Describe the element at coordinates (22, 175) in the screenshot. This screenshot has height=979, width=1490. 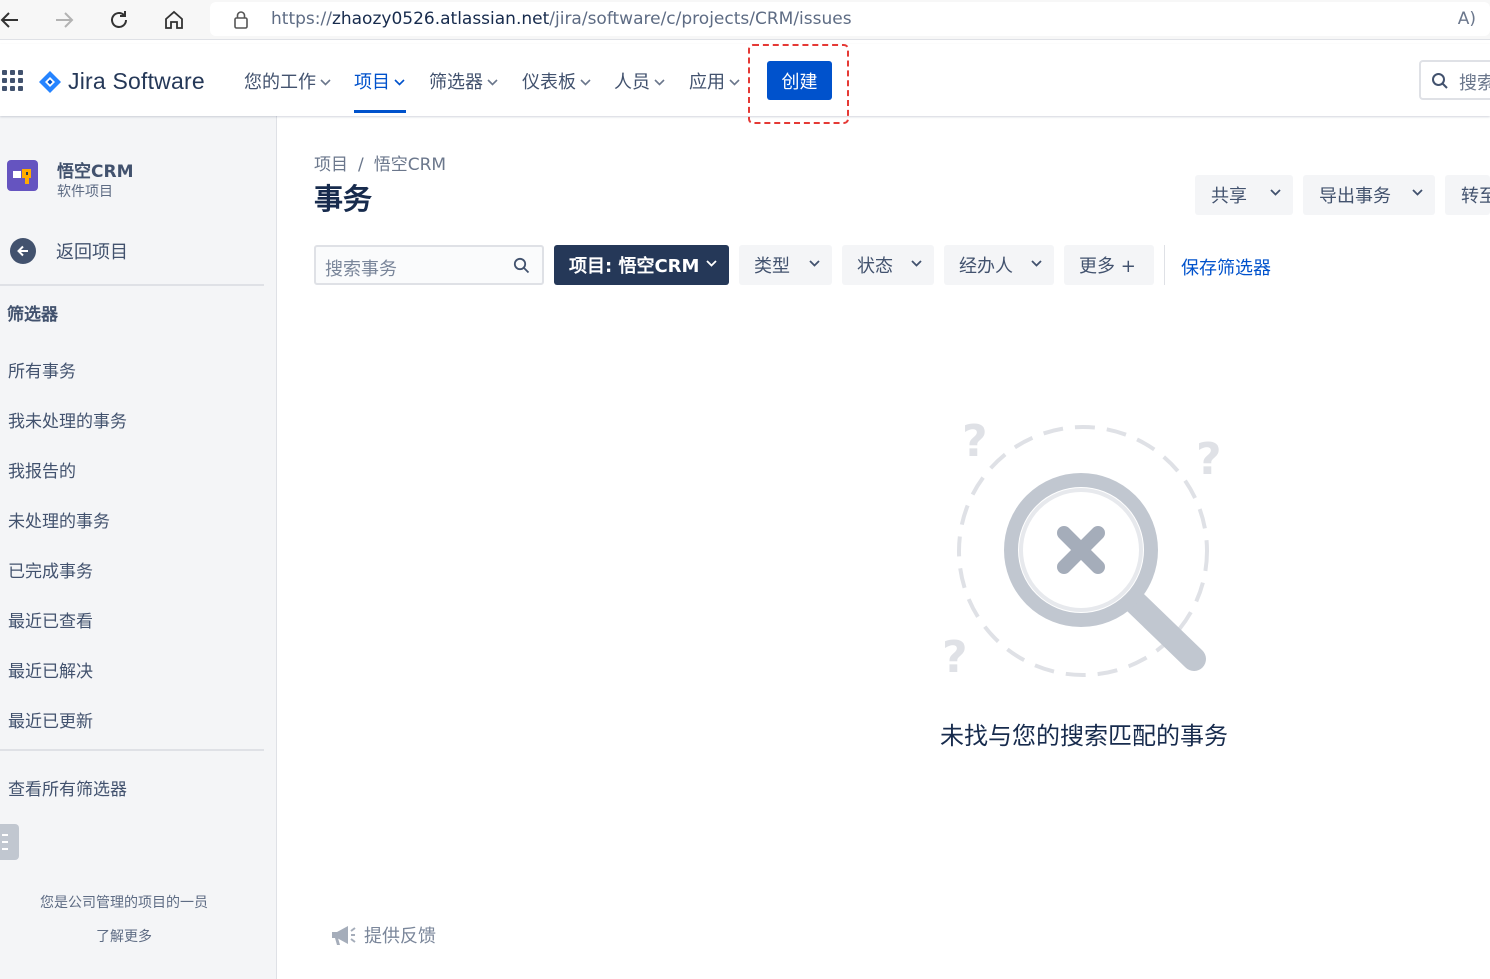
I see `project-avatar` at that location.